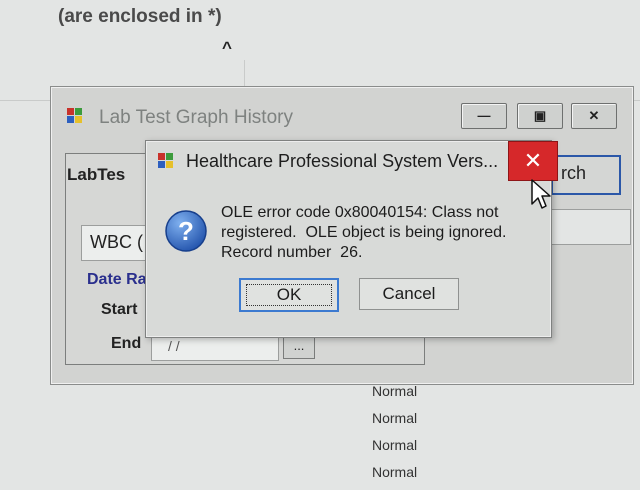 The image size is (640, 490). What do you see at coordinates (174, 346) in the screenshot?
I see `end-date-value: / /` at bounding box center [174, 346].